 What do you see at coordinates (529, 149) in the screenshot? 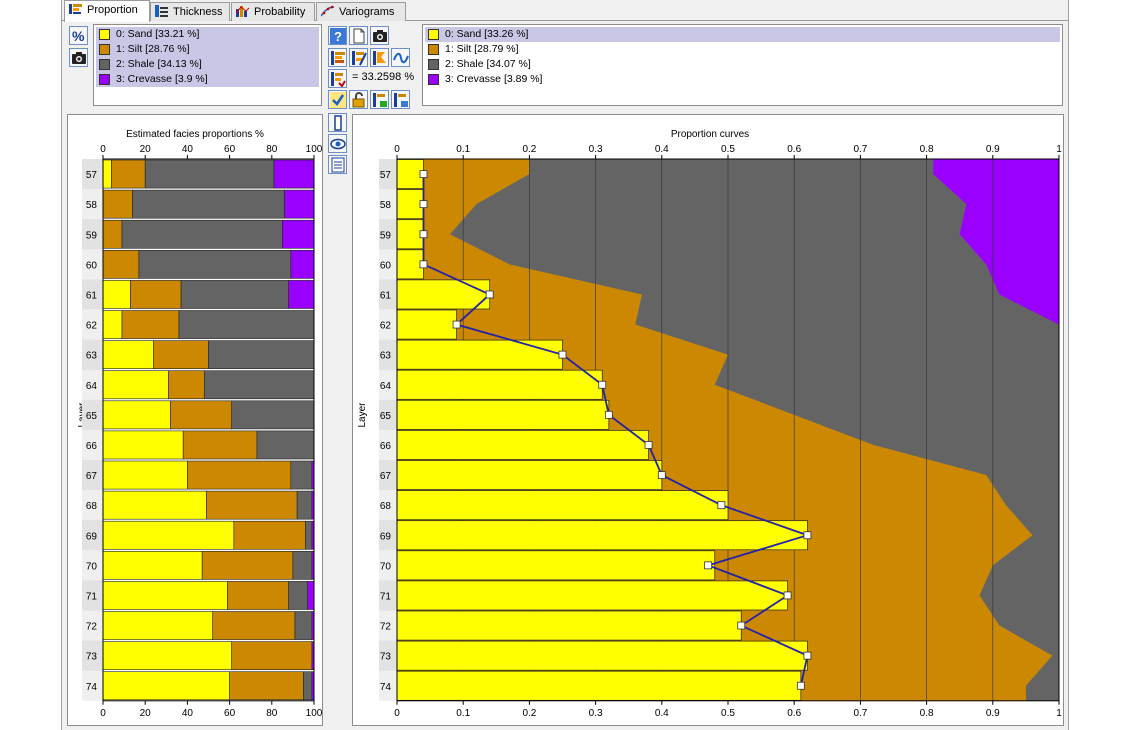
I see `x-tick-label-top: 0.2` at bounding box center [529, 149].